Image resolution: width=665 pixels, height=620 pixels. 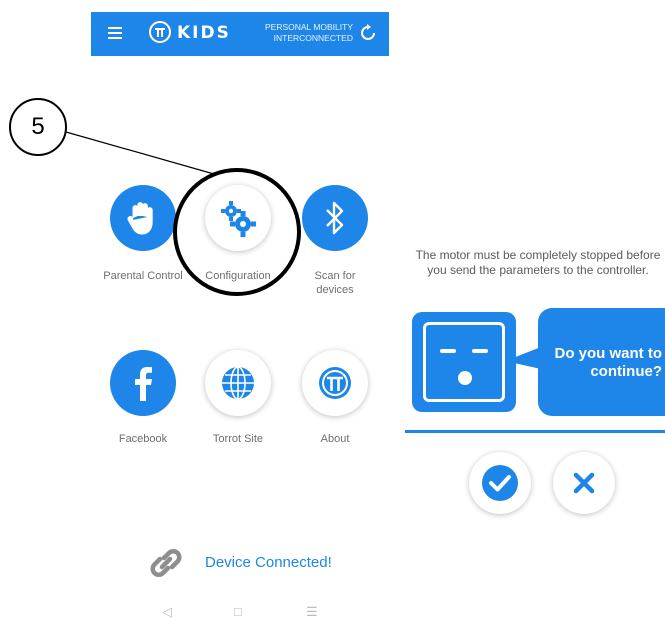 What do you see at coordinates (167, 612) in the screenshot?
I see `nav-back-button: ◁` at bounding box center [167, 612].